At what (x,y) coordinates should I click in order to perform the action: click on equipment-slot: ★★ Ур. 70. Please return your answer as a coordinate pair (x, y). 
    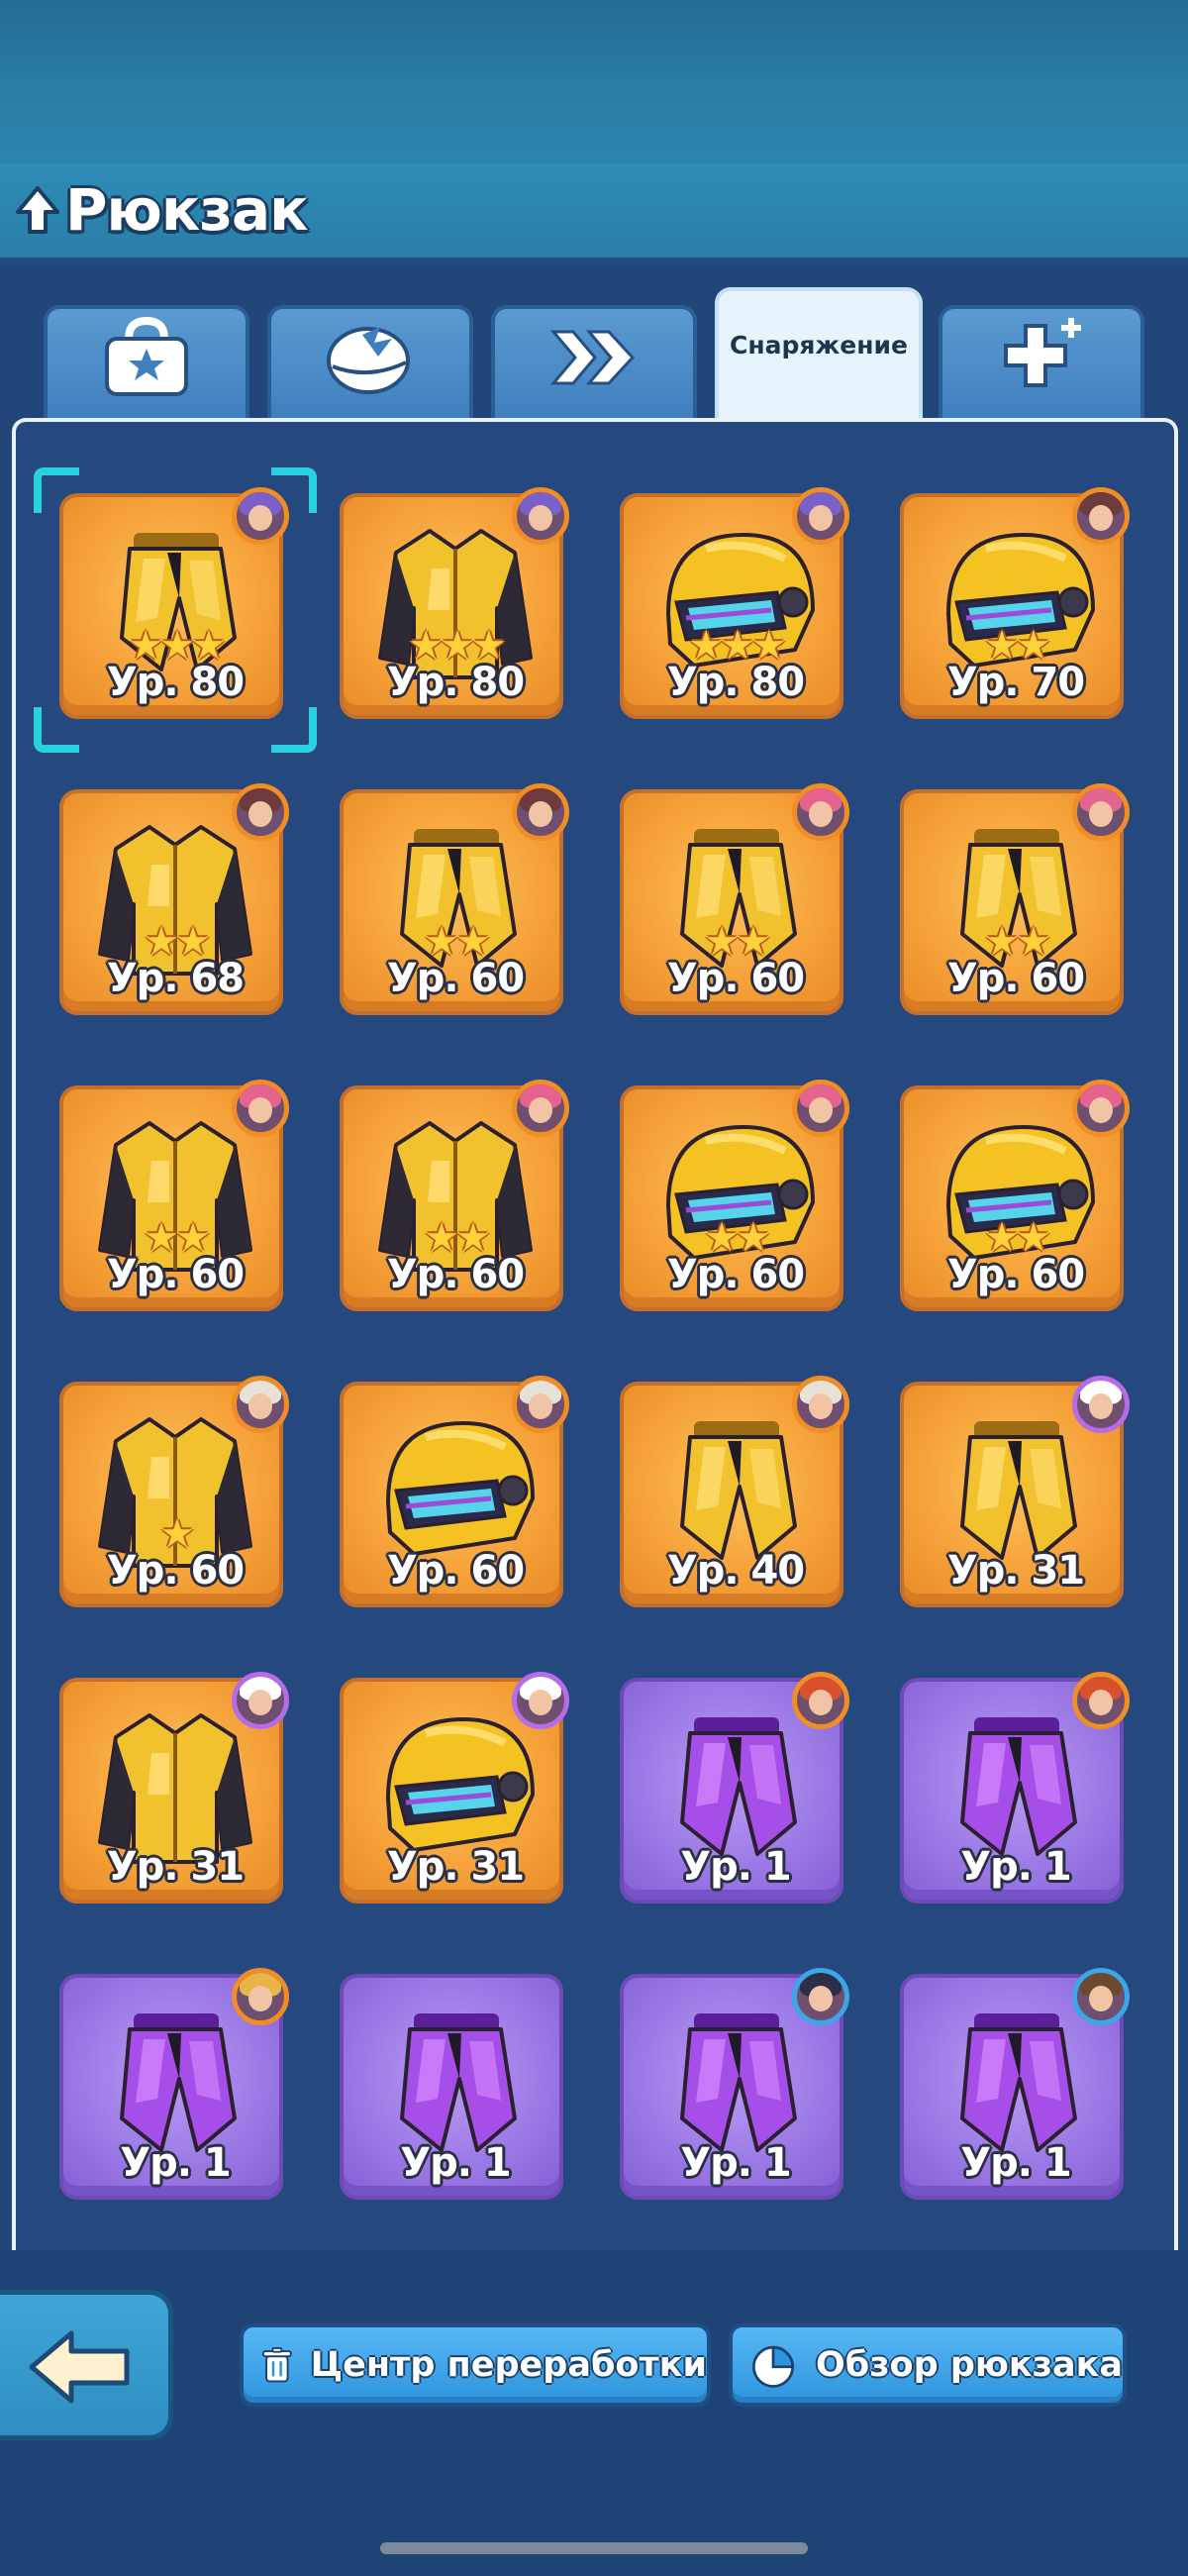
    Looking at the image, I should click on (1015, 603).